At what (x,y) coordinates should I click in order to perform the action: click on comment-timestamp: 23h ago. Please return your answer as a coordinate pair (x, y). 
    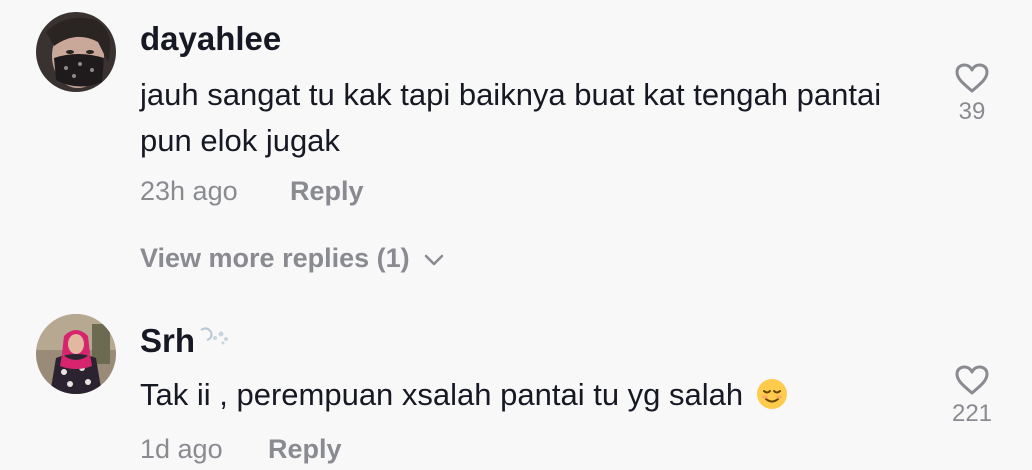
    Looking at the image, I should click on (189, 191).